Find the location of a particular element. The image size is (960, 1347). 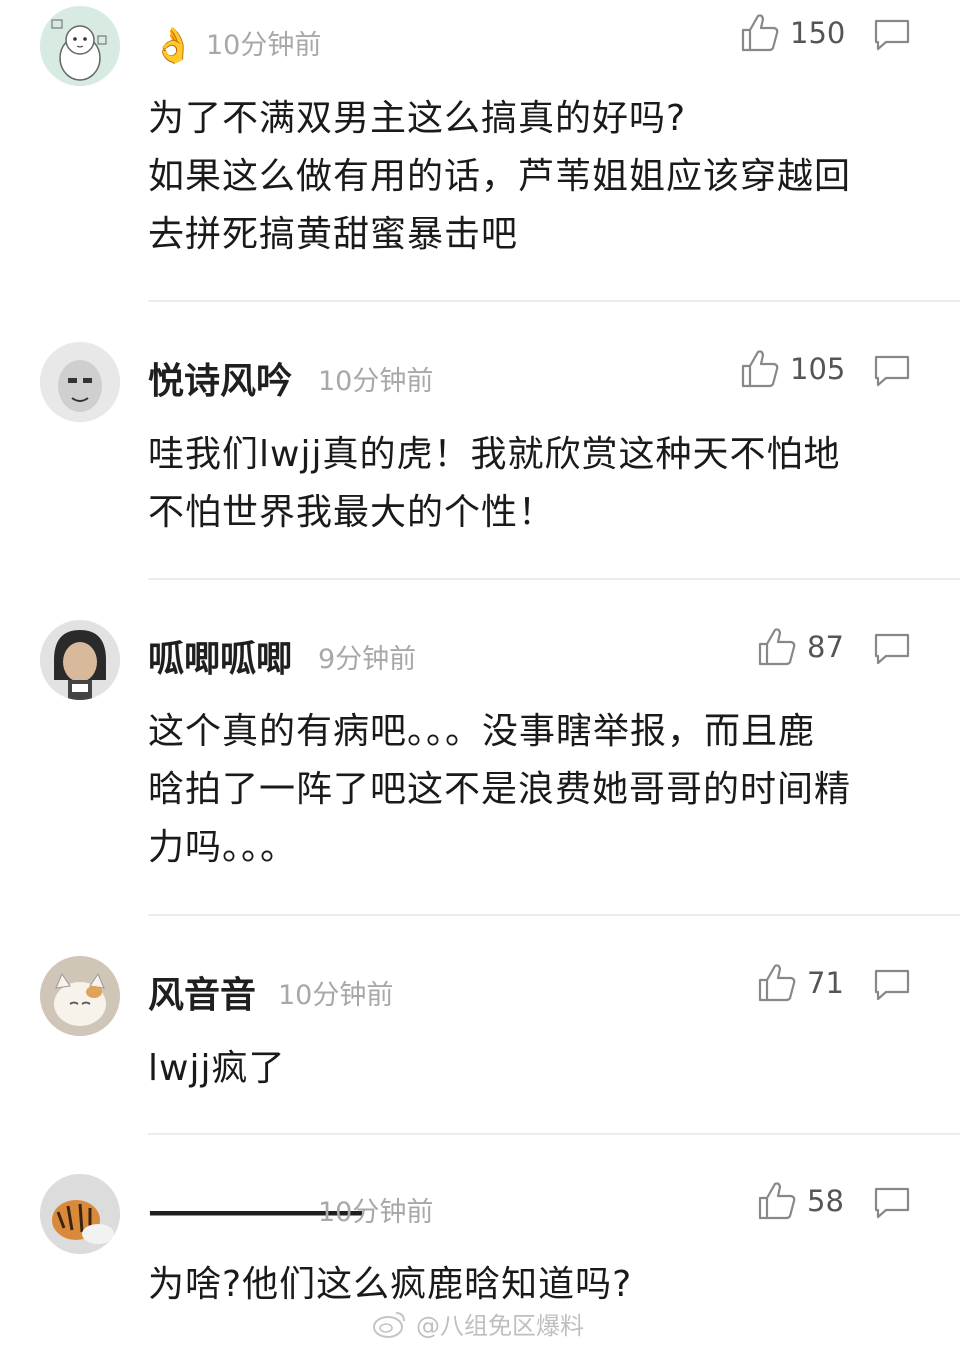

comment-line: 晗拍了一阵了吧这不是浪费她哥哥的时间精 is located at coordinates (500, 789).